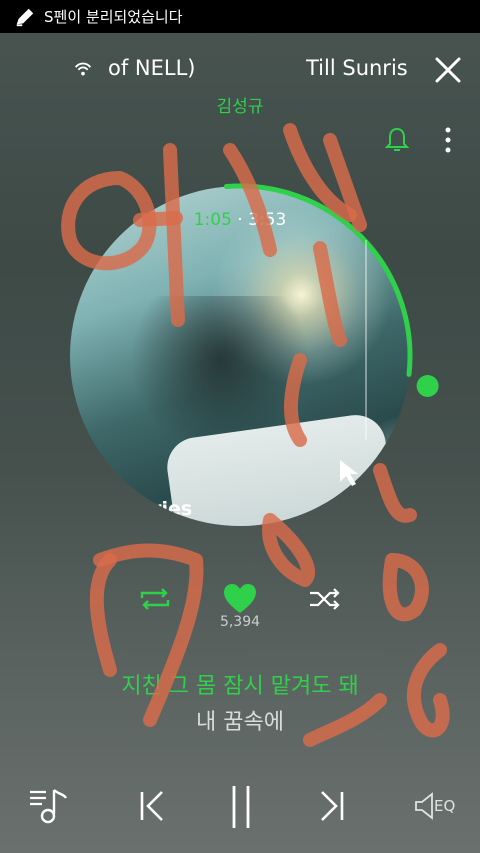  Describe the element at coordinates (445, 806) in the screenshot. I see `eq-label: EQ` at that location.